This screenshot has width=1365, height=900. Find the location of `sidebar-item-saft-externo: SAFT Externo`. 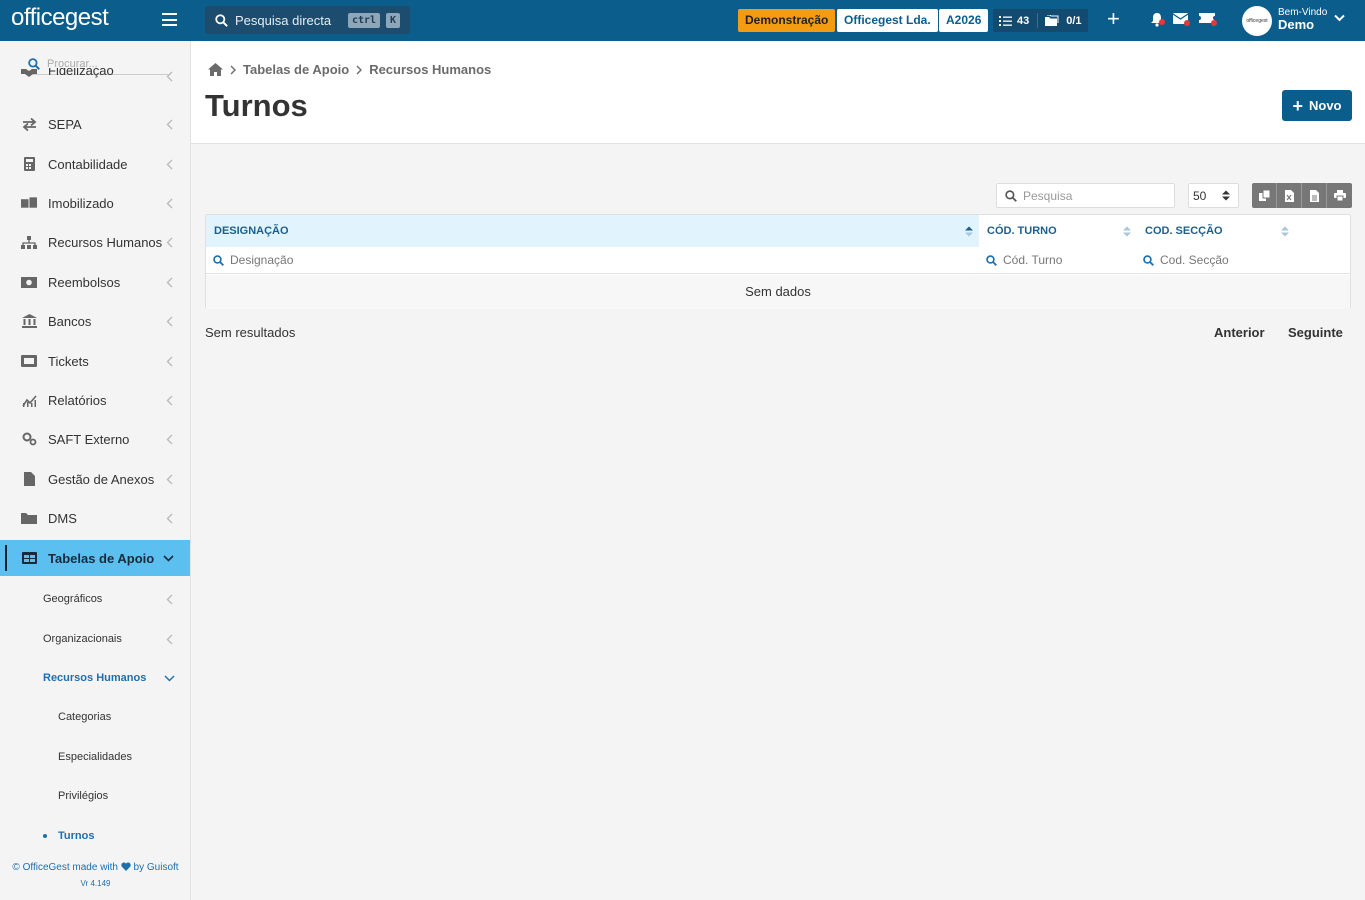

sidebar-item-saft-externo: SAFT Externo is located at coordinates (95, 439).